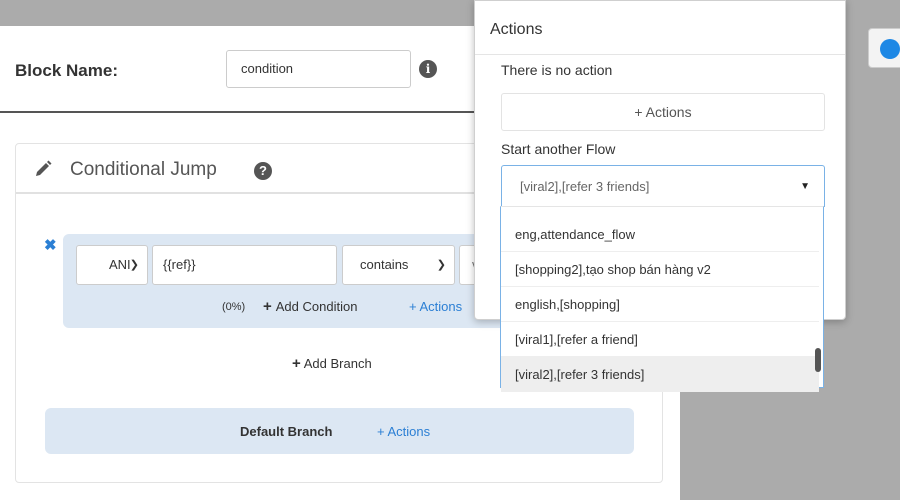 This screenshot has height=500, width=900. I want to click on add-condition-button: + Add Condition, so click(310, 306).